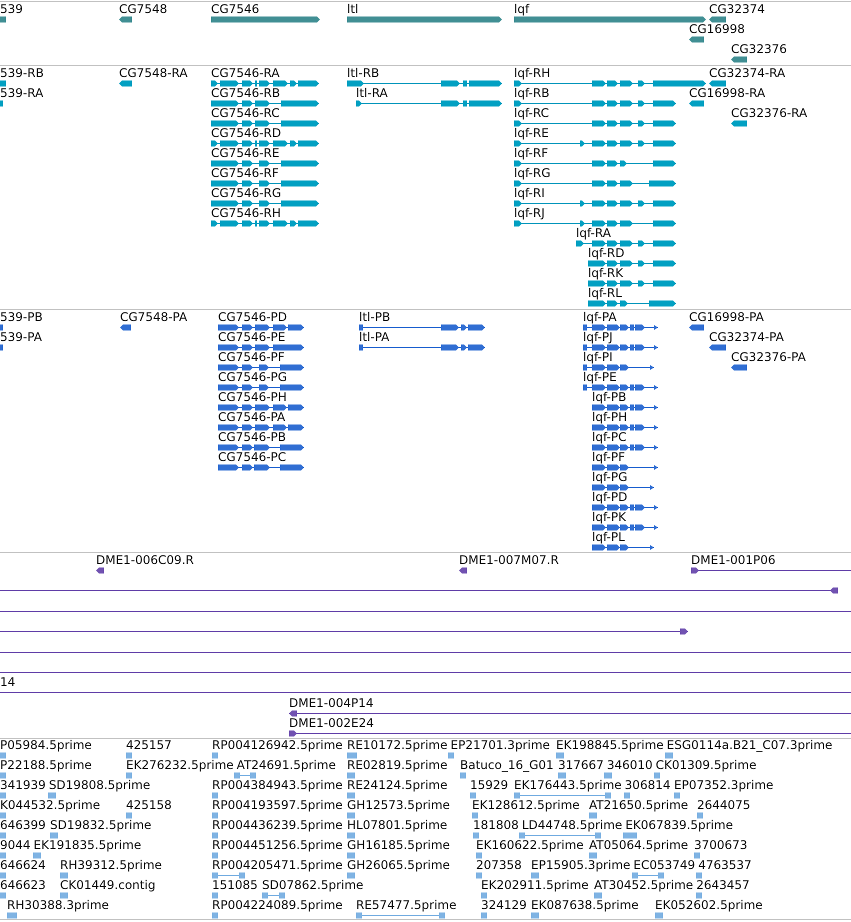  What do you see at coordinates (532, 73) in the screenshot?
I see `transcript-label: lqf-RH` at bounding box center [532, 73].